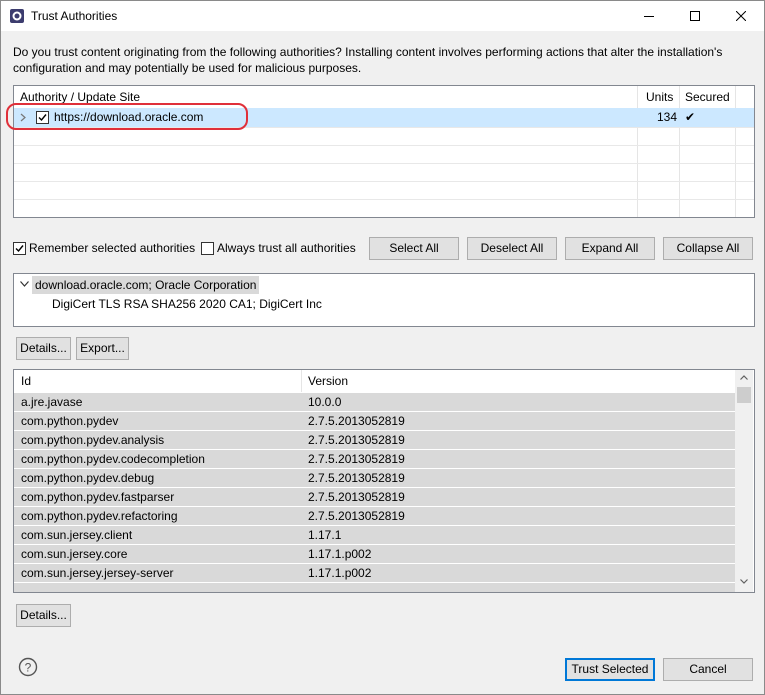 This screenshot has width=765, height=695. I want to click on expand-all-button: Expand All, so click(610, 248).